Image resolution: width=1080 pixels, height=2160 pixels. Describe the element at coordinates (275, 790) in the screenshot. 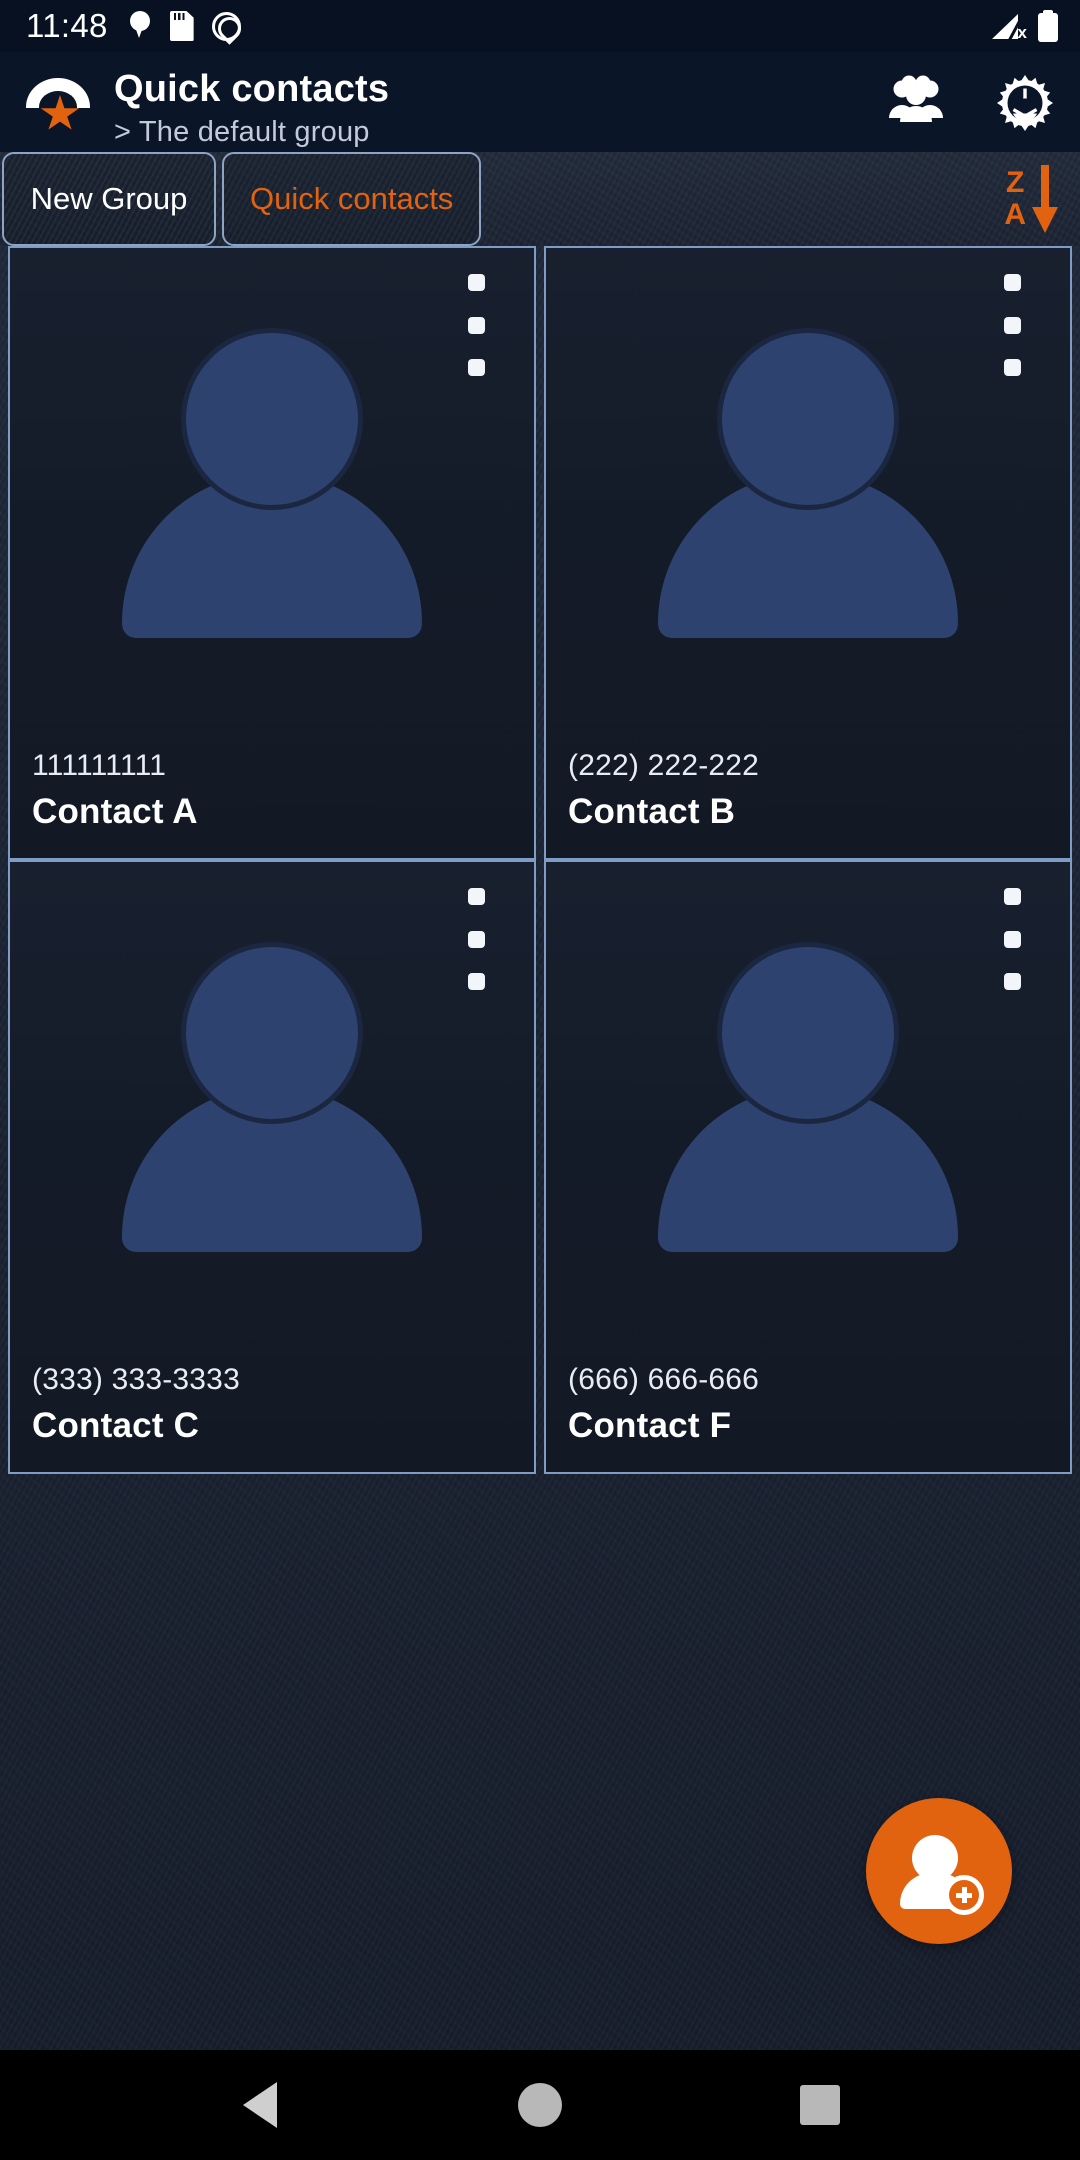

I see `contact-card-text: 111111111 Contact A` at that location.